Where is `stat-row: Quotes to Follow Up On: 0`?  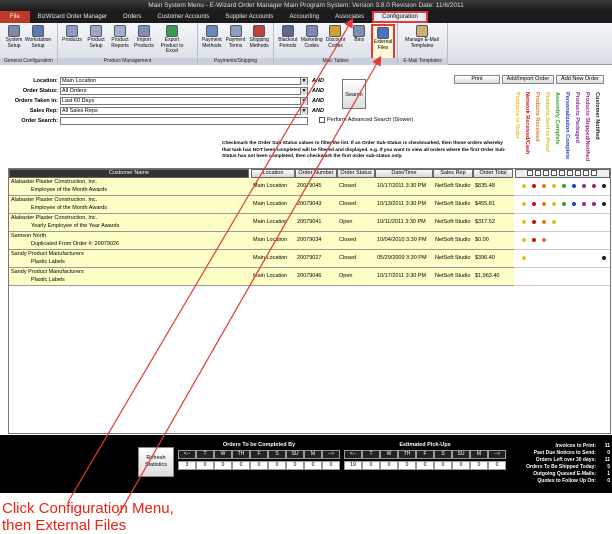
stat-row: Quotes to Follow Up On: 0 is located at coordinates (555, 481).